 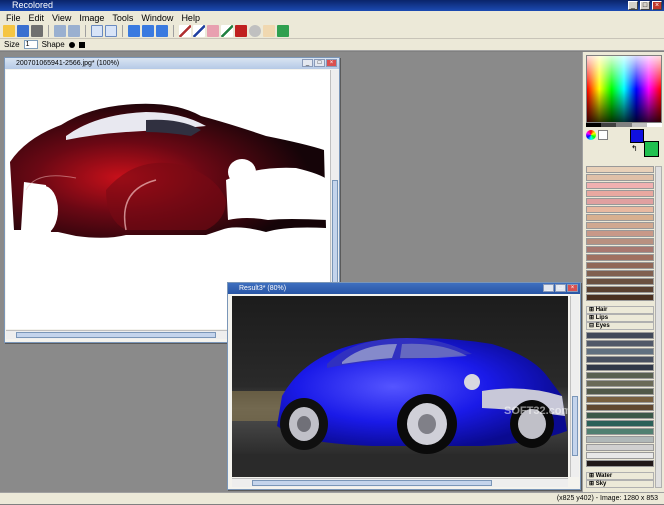 I want to click on menu-tools: Tools, so click(x=122, y=18).